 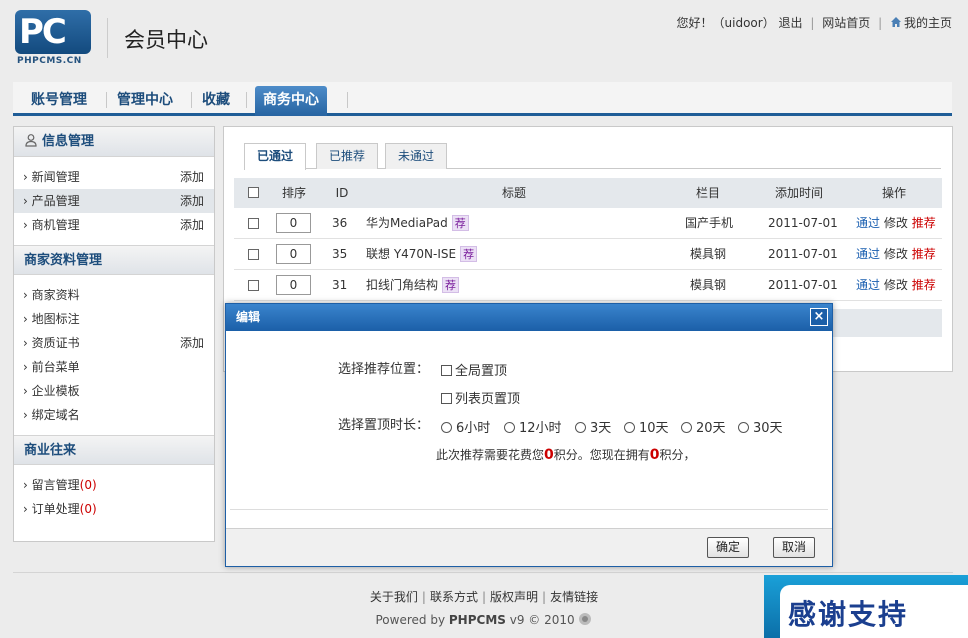 What do you see at coordinates (114, 260) in the screenshot?
I see `sidebar-section-merchant: 商家资料管理` at bounding box center [114, 260].